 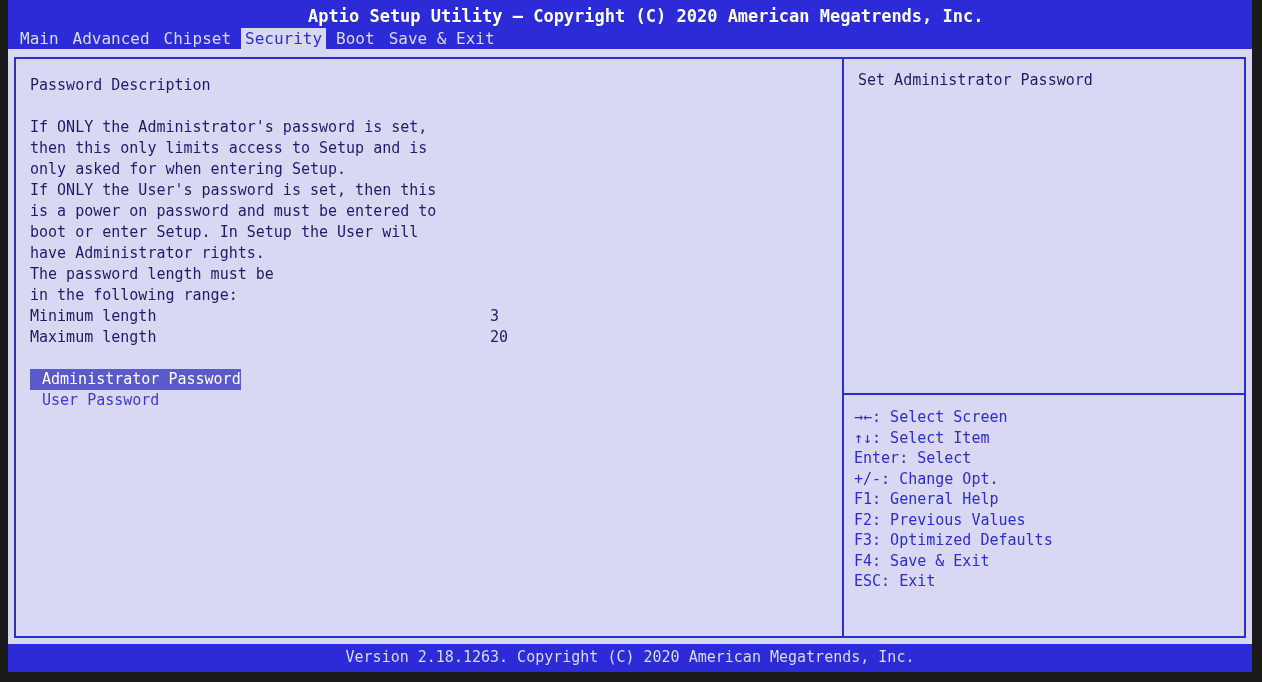 I want to click on key-help-text: F1: General Help, so click(x=927, y=499).